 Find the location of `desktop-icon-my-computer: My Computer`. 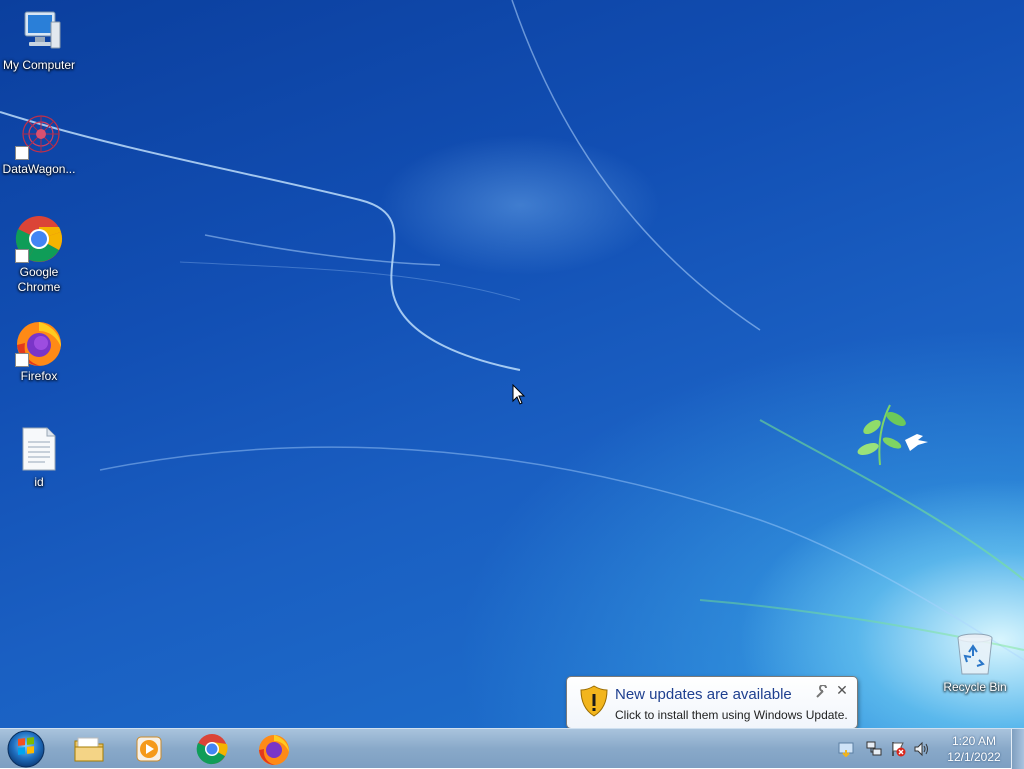

desktop-icon-my-computer: My Computer is located at coordinates (39, 40).